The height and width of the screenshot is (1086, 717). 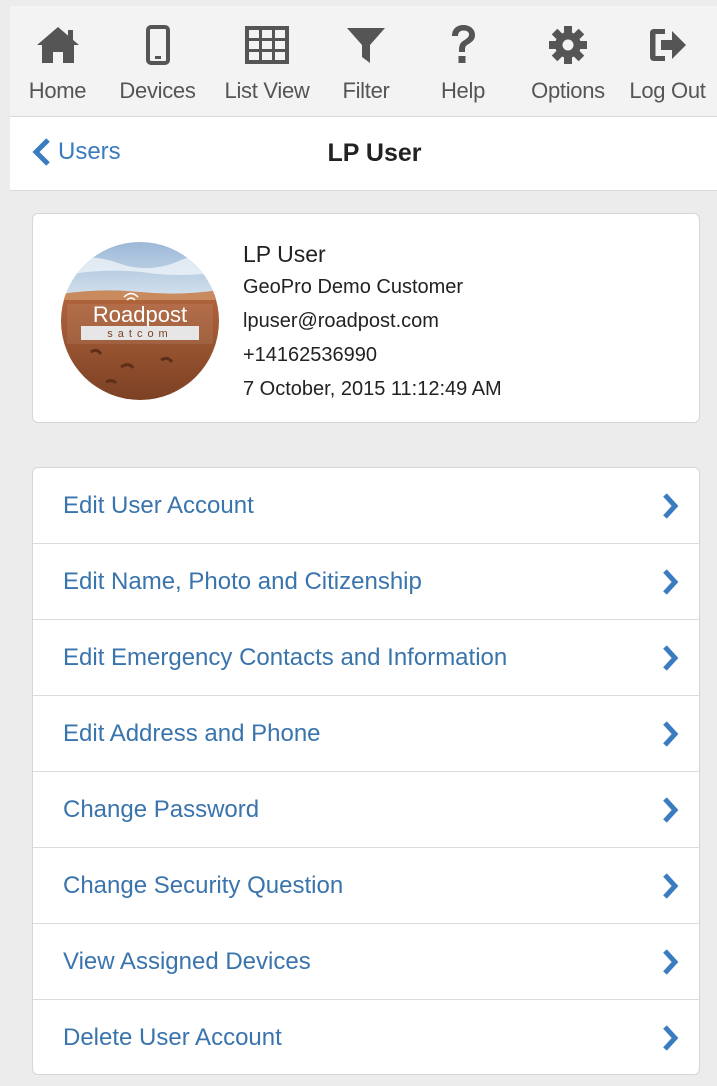 What do you see at coordinates (242, 581) in the screenshot?
I see `menu-item-label: Edit Name, Photo and Citizenship` at bounding box center [242, 581].